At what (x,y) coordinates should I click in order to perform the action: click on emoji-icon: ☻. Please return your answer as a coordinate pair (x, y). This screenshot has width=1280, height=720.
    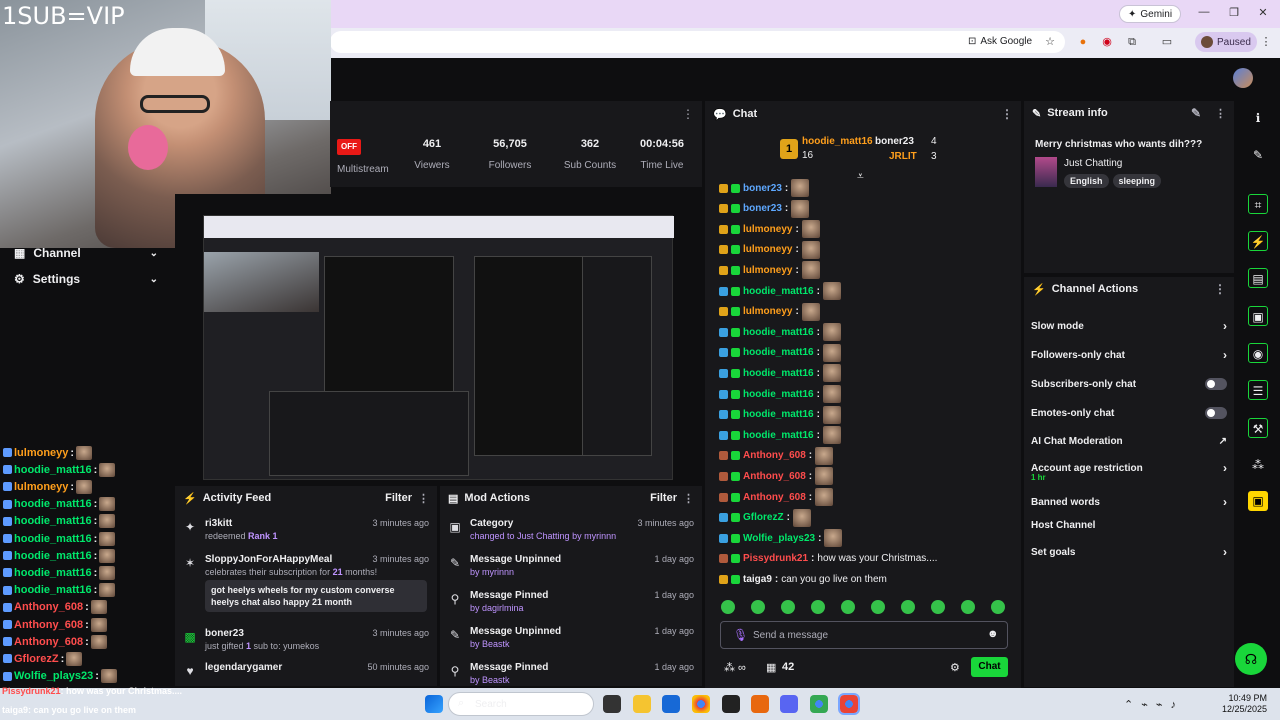
    Looking at the image, I should click on (993, 634).